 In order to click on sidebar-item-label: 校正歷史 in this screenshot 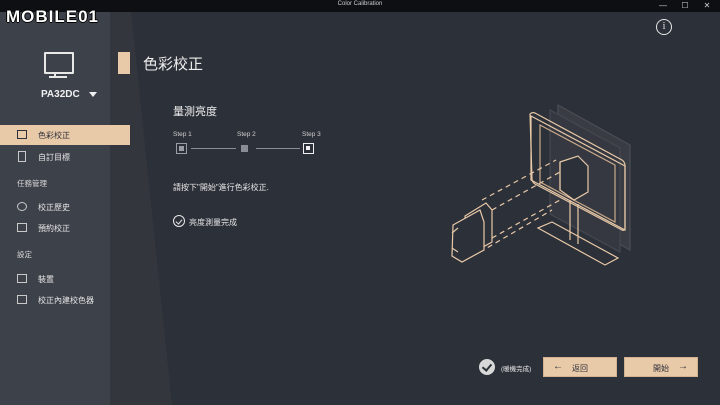, I will do `click(54, 207)`.